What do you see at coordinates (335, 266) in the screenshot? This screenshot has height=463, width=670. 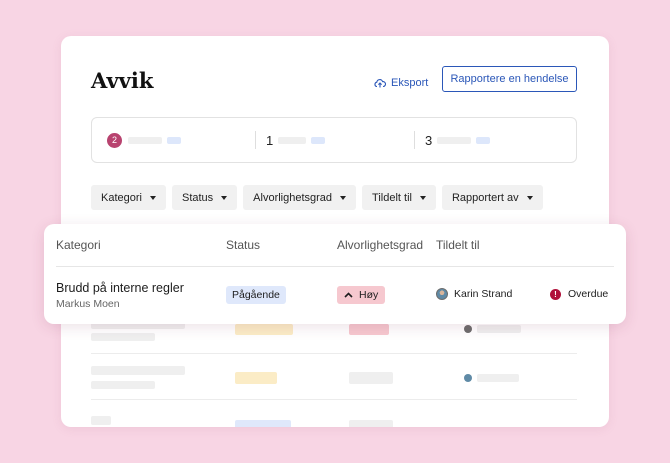 I see `header-separator` at bounding box center [335, 266].